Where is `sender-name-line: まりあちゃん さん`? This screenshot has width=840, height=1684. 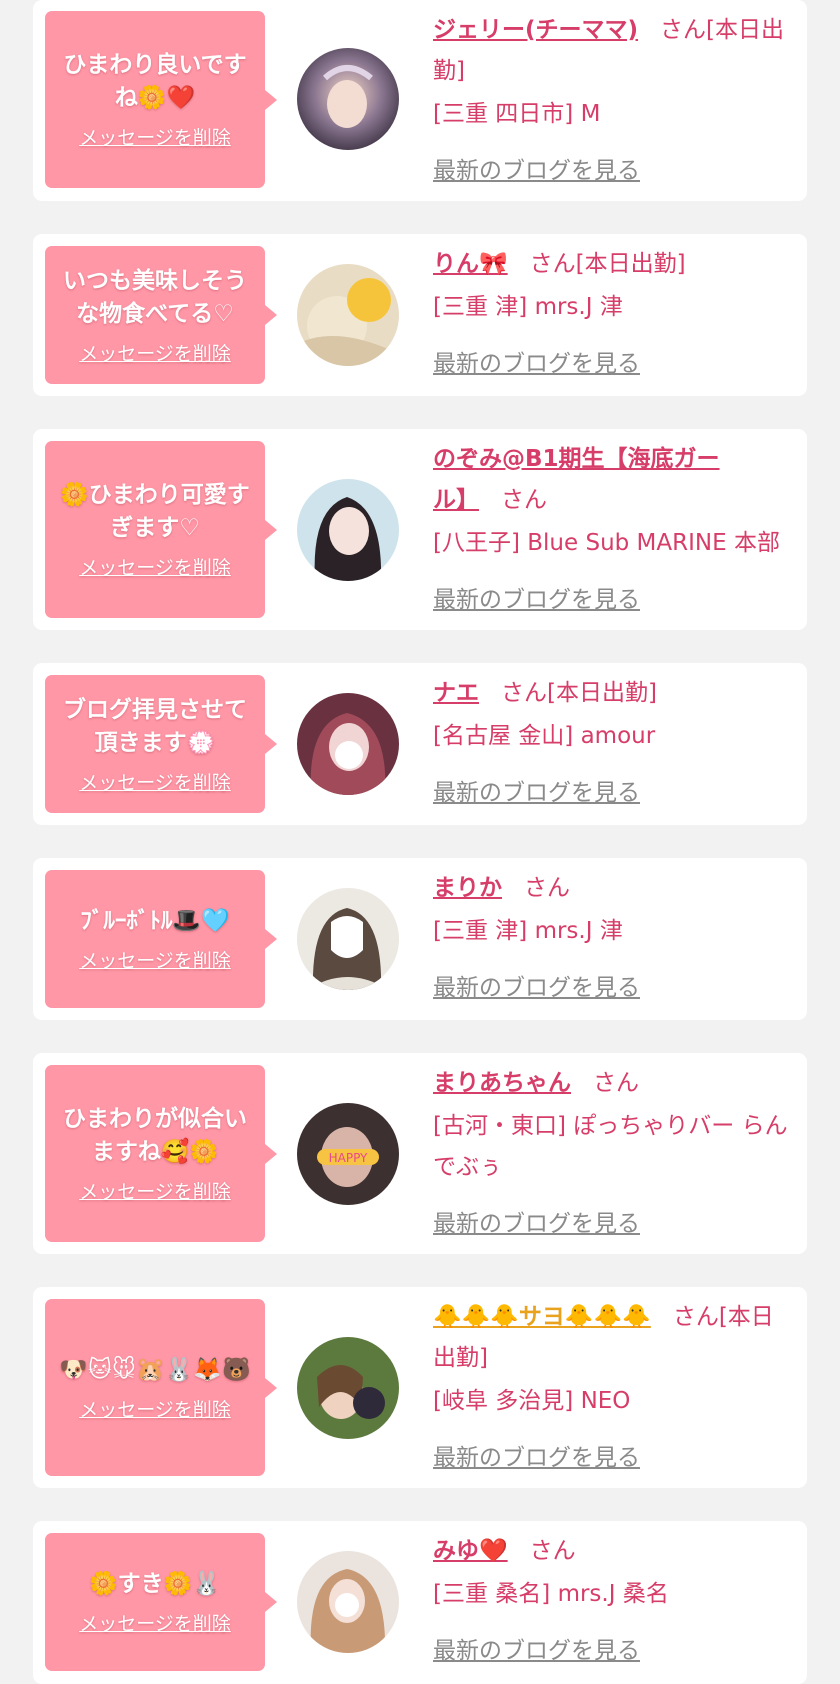 sender-name-line: まりあちゃん さん is located at coordinates (613, 1083).